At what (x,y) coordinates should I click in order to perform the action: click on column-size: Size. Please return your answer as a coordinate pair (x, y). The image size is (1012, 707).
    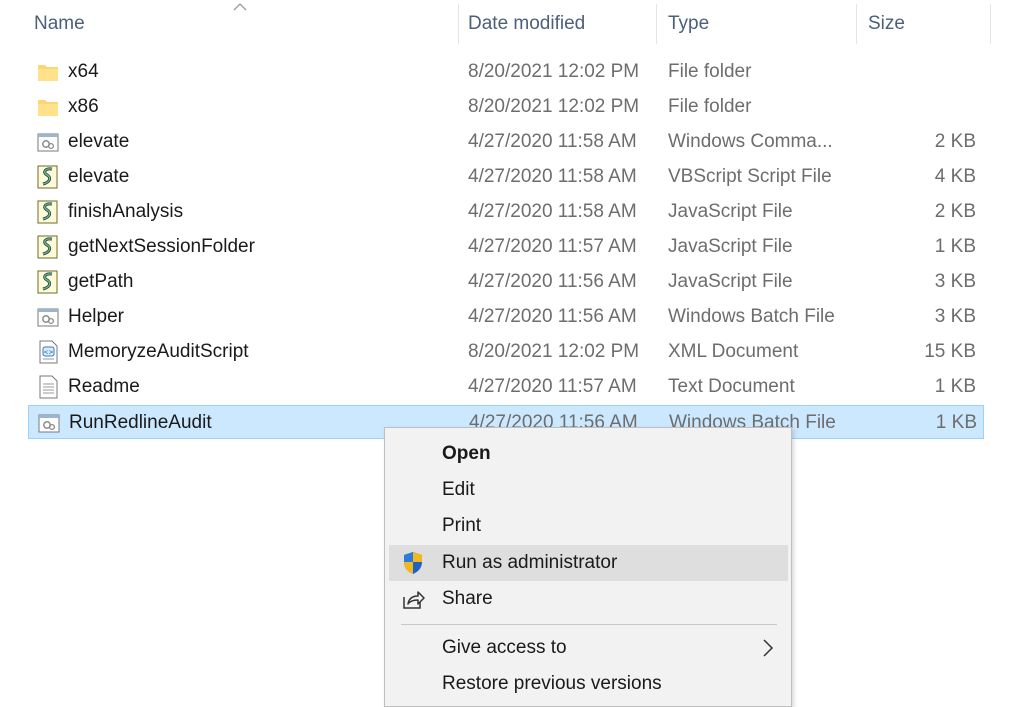
    Looking at the image, I should click on (925, 23).